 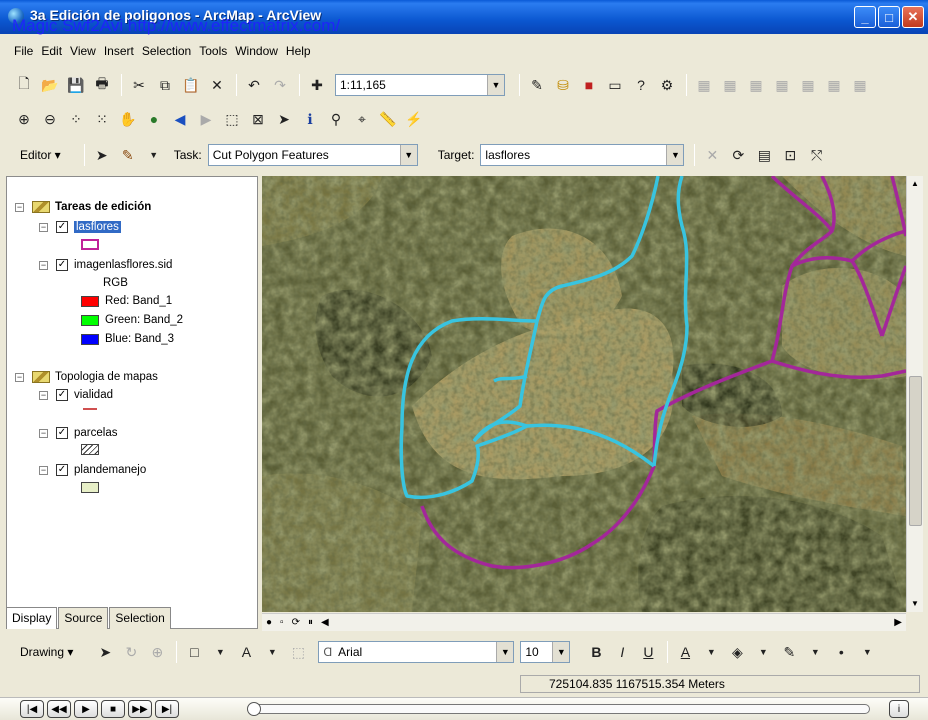 I want to click on add-data-icon: ✚, so click(x=317, y=85).